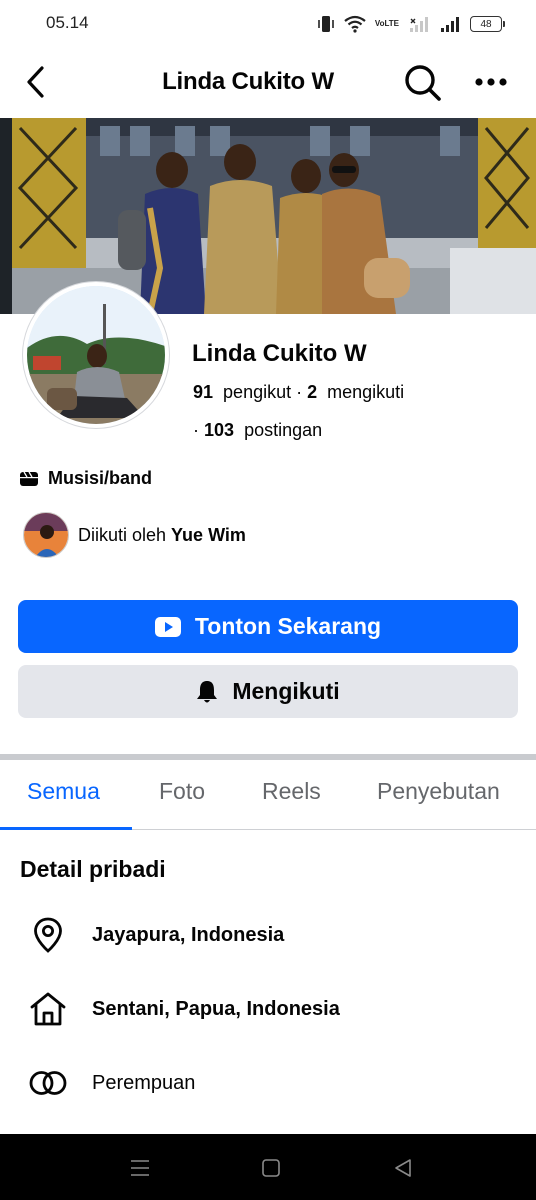 The width and height of the screenshot is (536, 1200). I want to click on profile-tabs: Semua Foto Reels Penyebutan, so click(268, 795).